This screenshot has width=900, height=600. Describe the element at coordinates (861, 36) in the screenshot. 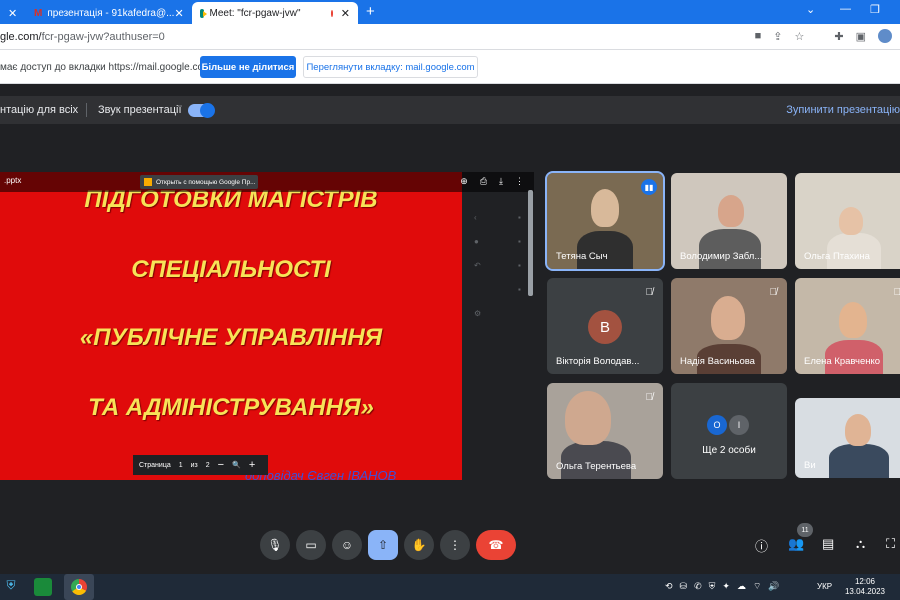

I see `sidepanel-icon: ▣` at that location.